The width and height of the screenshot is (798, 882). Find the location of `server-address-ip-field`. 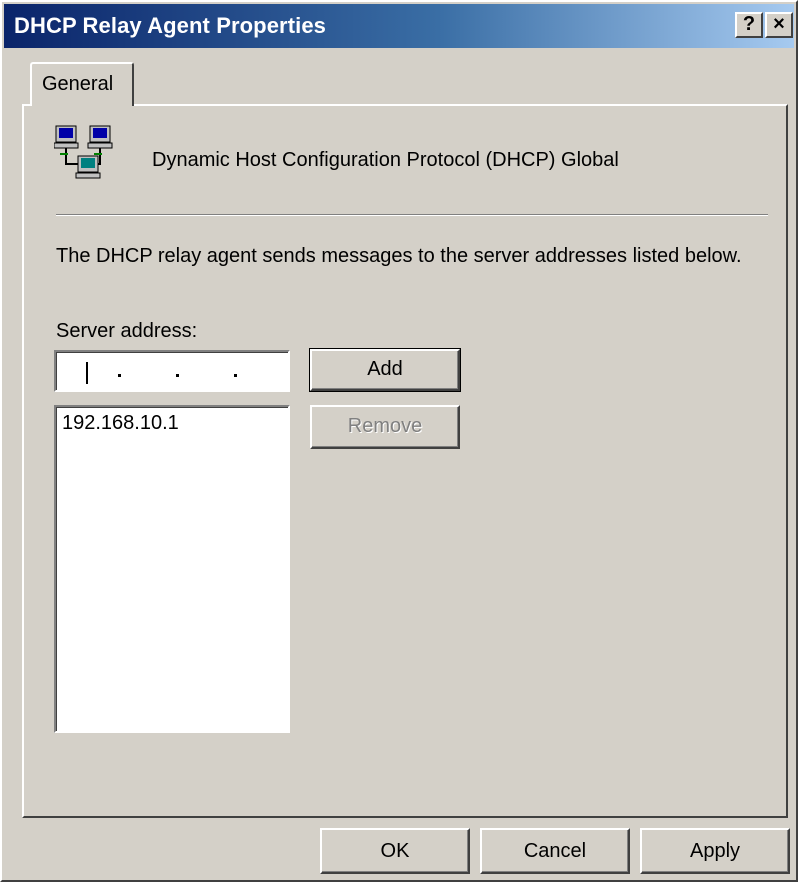

server-address-ip-field is located at coordinates (172, 371).